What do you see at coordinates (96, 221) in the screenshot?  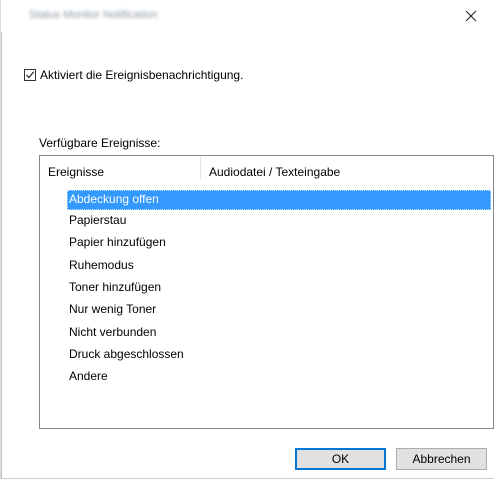 I see `list-item: Papierstau` at bounding box center [96, 221].